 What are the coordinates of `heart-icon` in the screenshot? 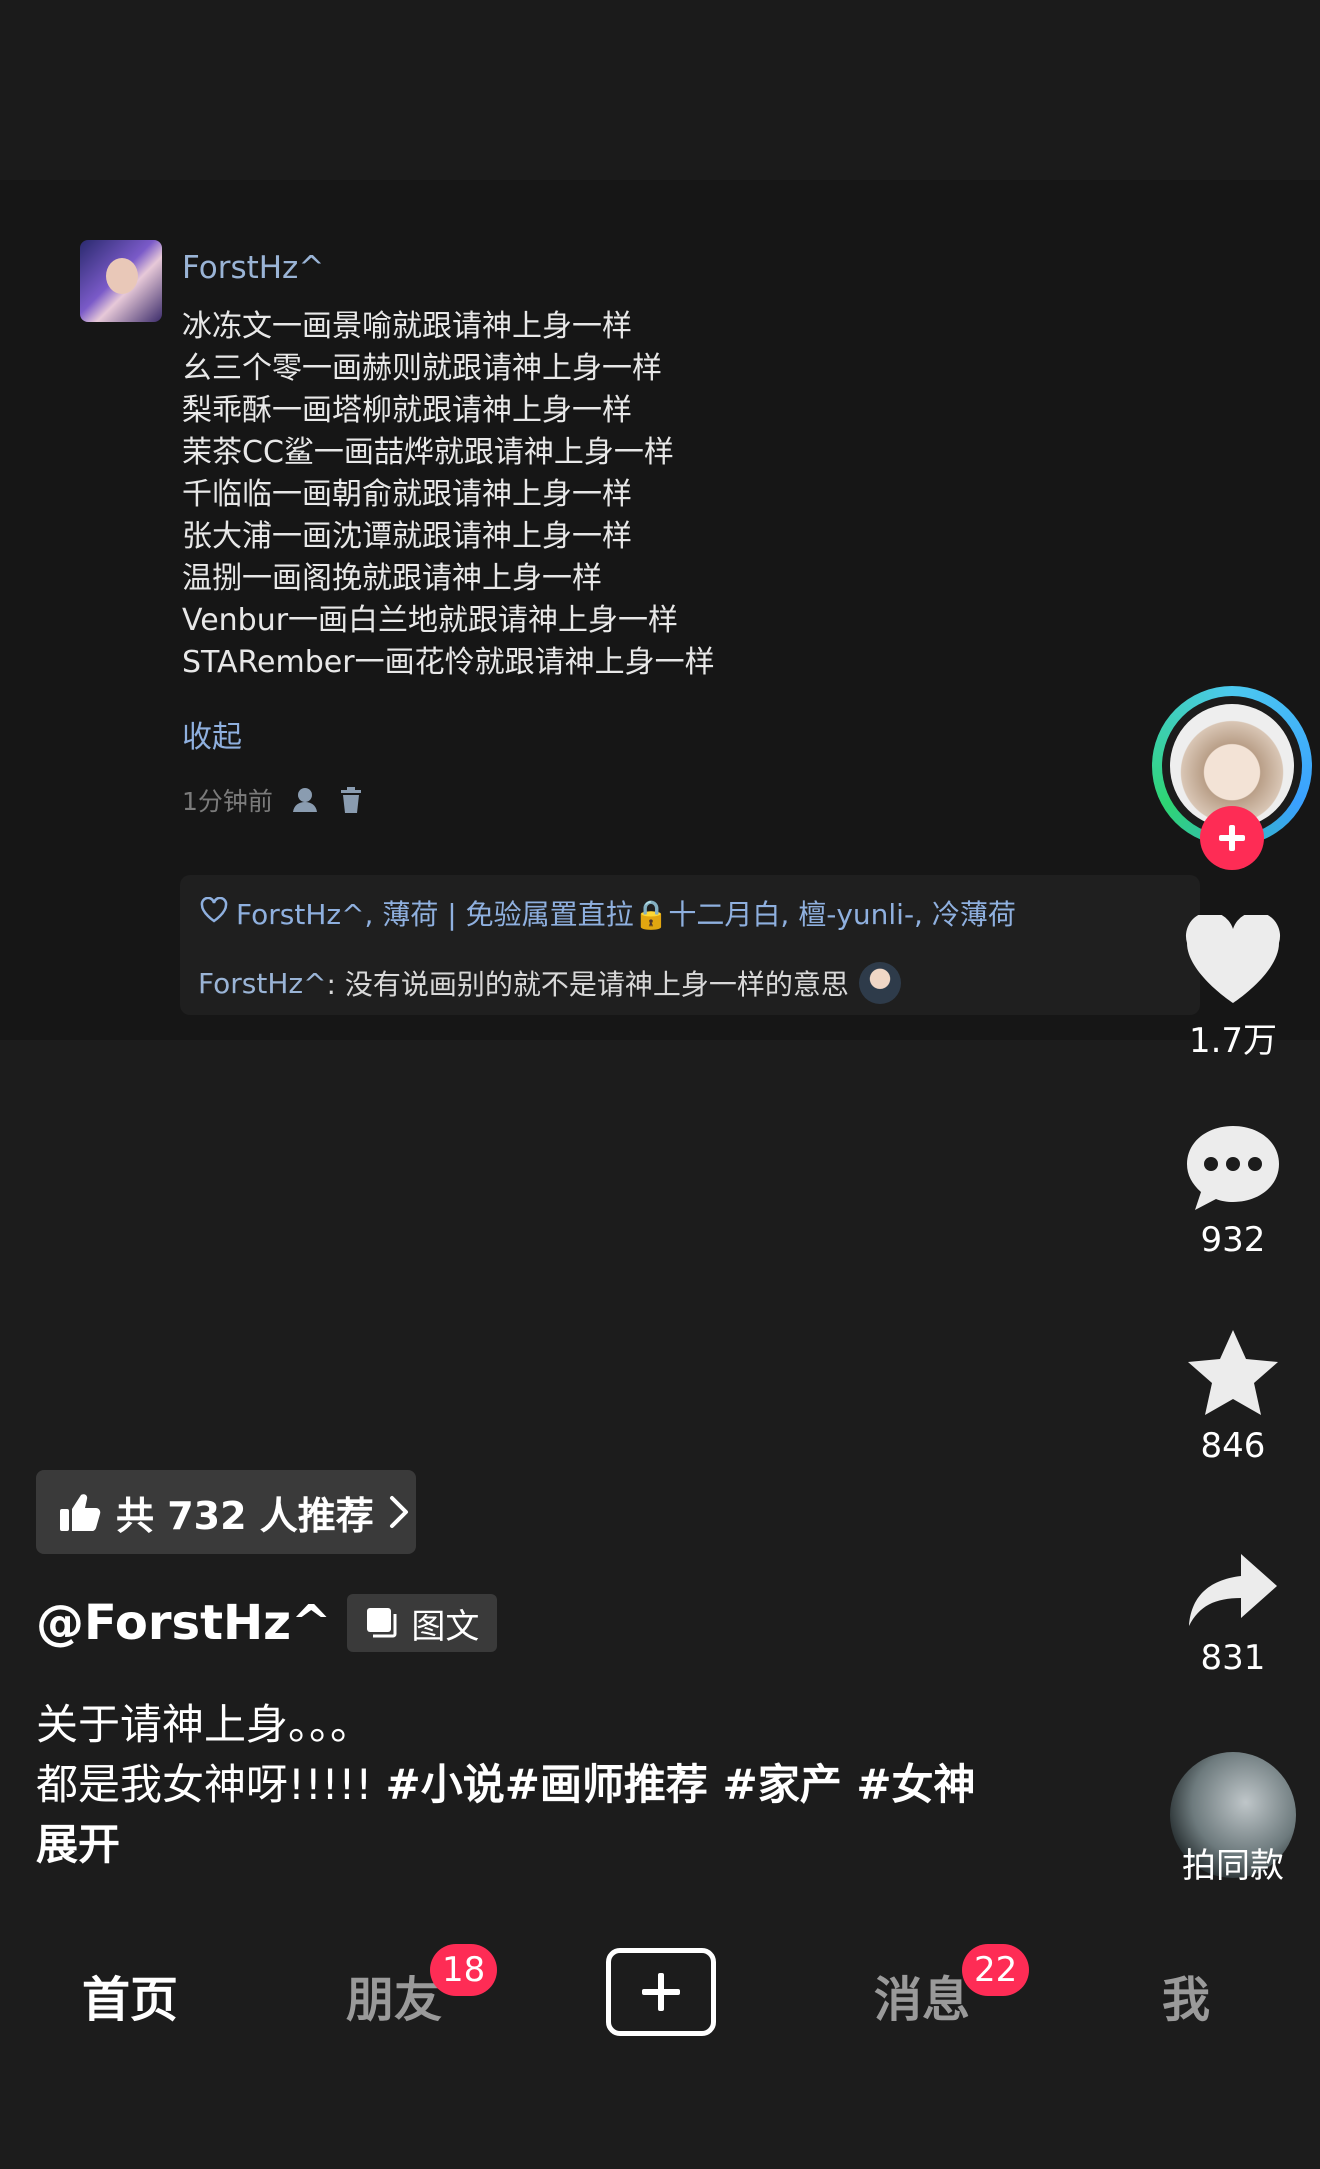 It's located at (1233, 959).